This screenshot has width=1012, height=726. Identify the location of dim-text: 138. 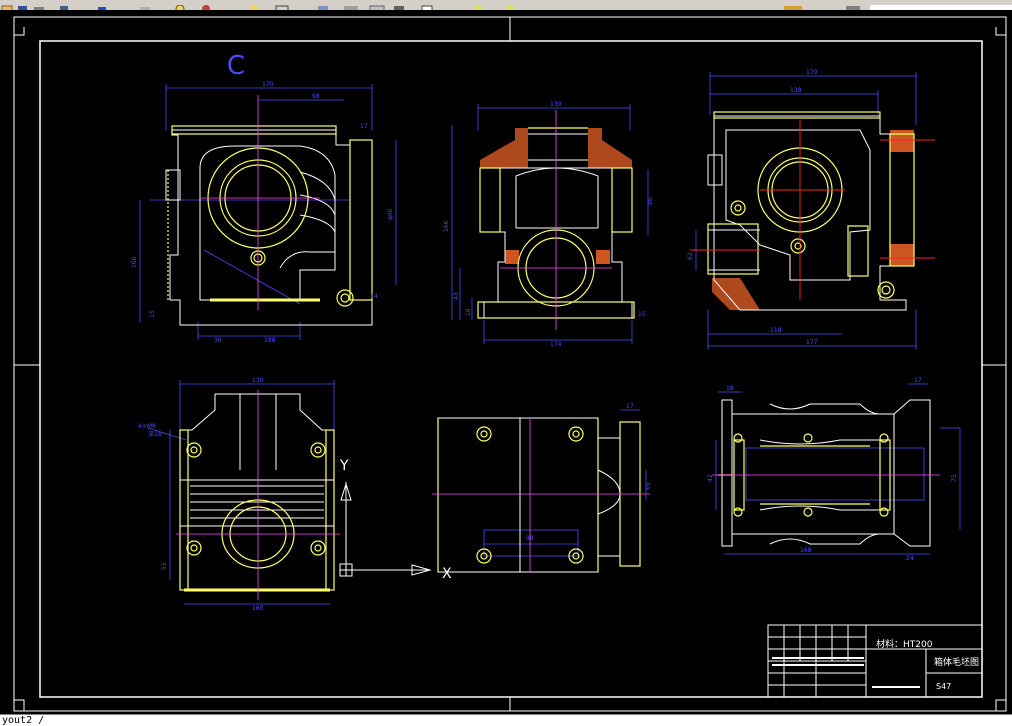
(796, 90).